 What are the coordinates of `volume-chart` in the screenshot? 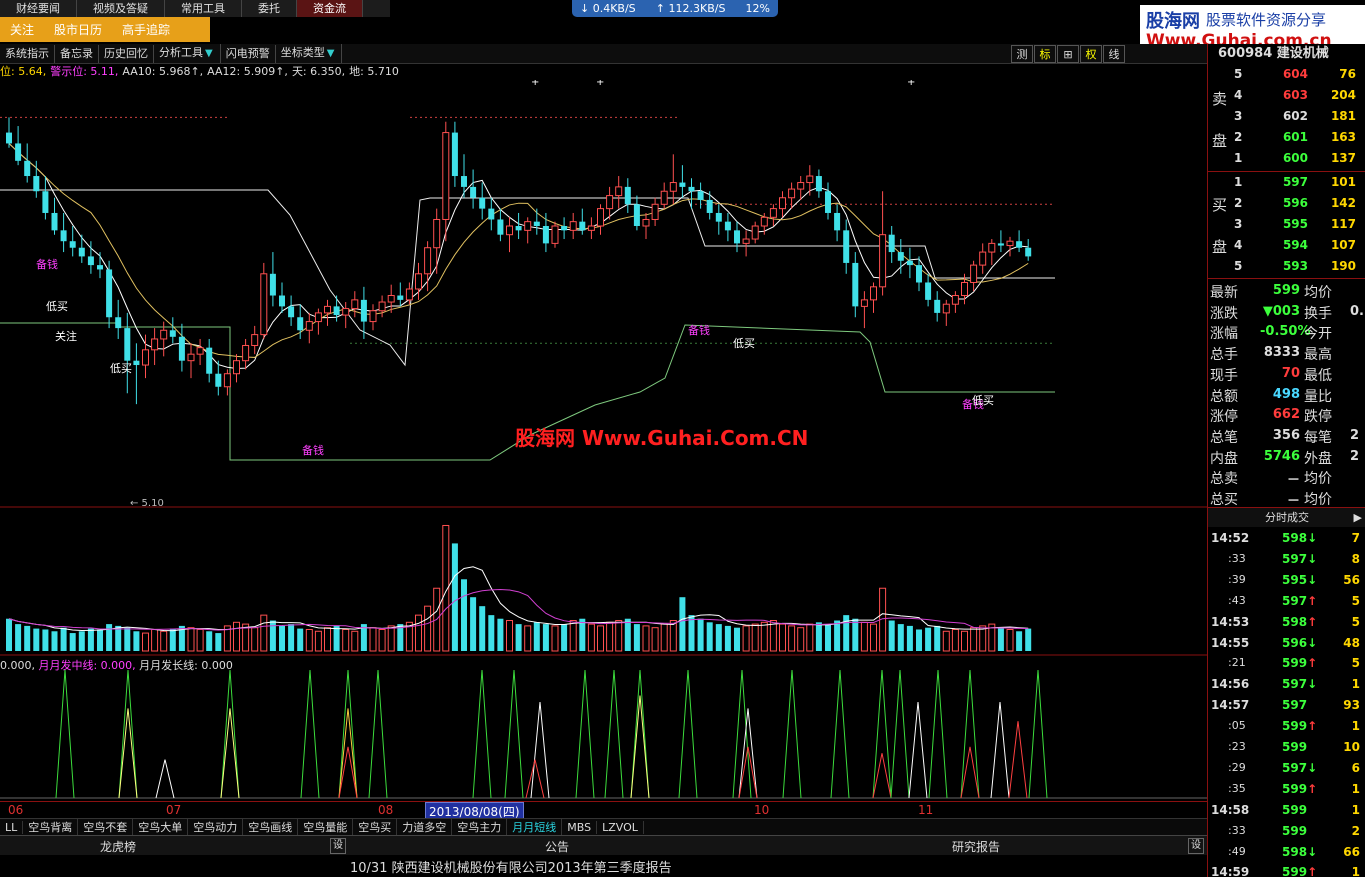 It's located at (603, 582).